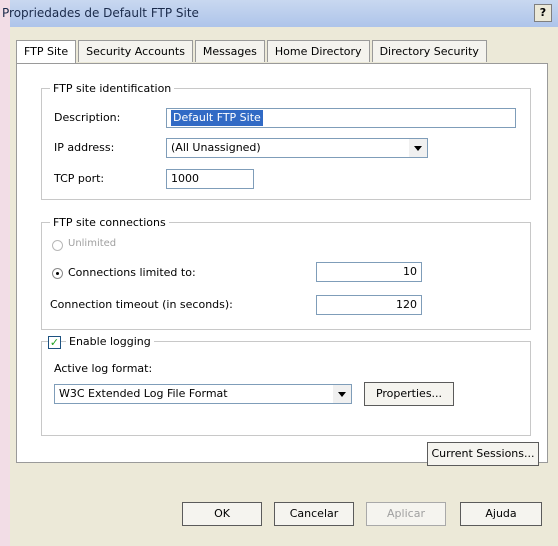 The image size is (558, 546). Describe the element at coordinates (57, 273) in the screenshot. I see `connections-limited-radio` at that location.